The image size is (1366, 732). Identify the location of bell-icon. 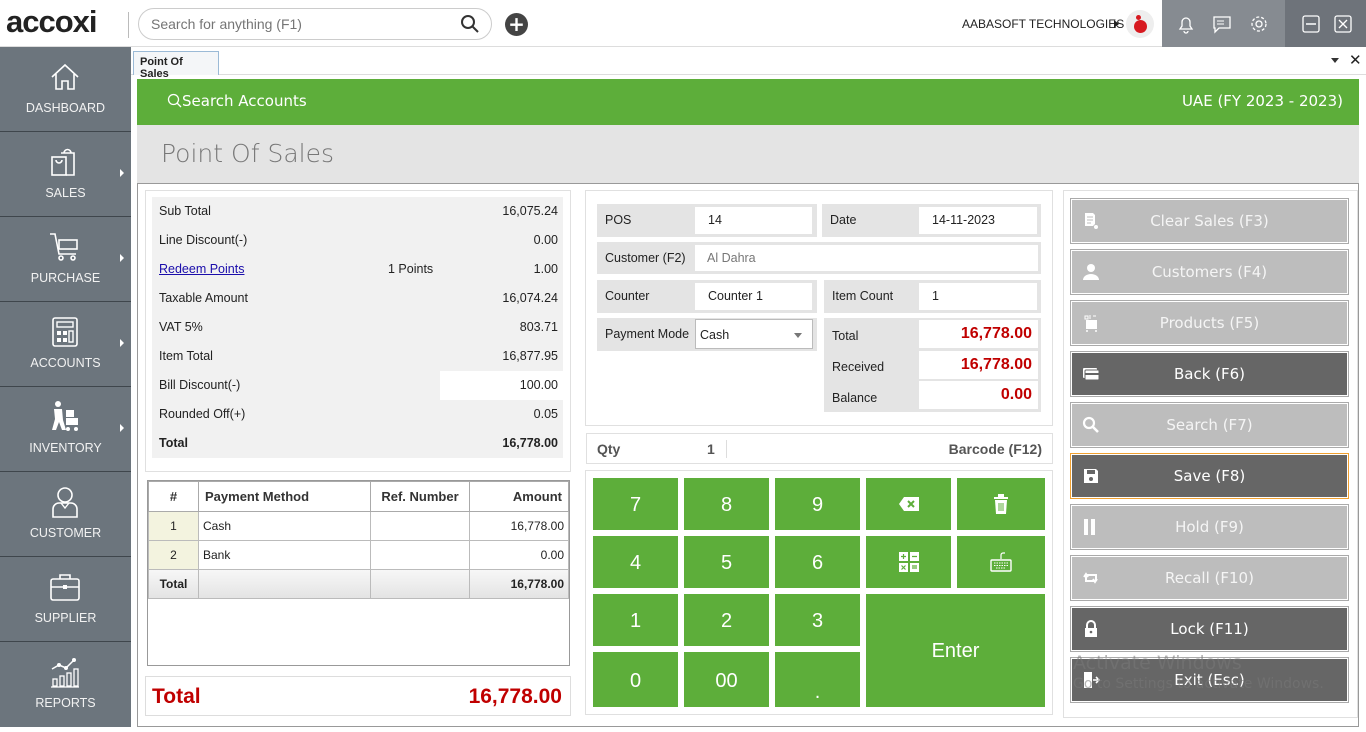
(1186, 24).